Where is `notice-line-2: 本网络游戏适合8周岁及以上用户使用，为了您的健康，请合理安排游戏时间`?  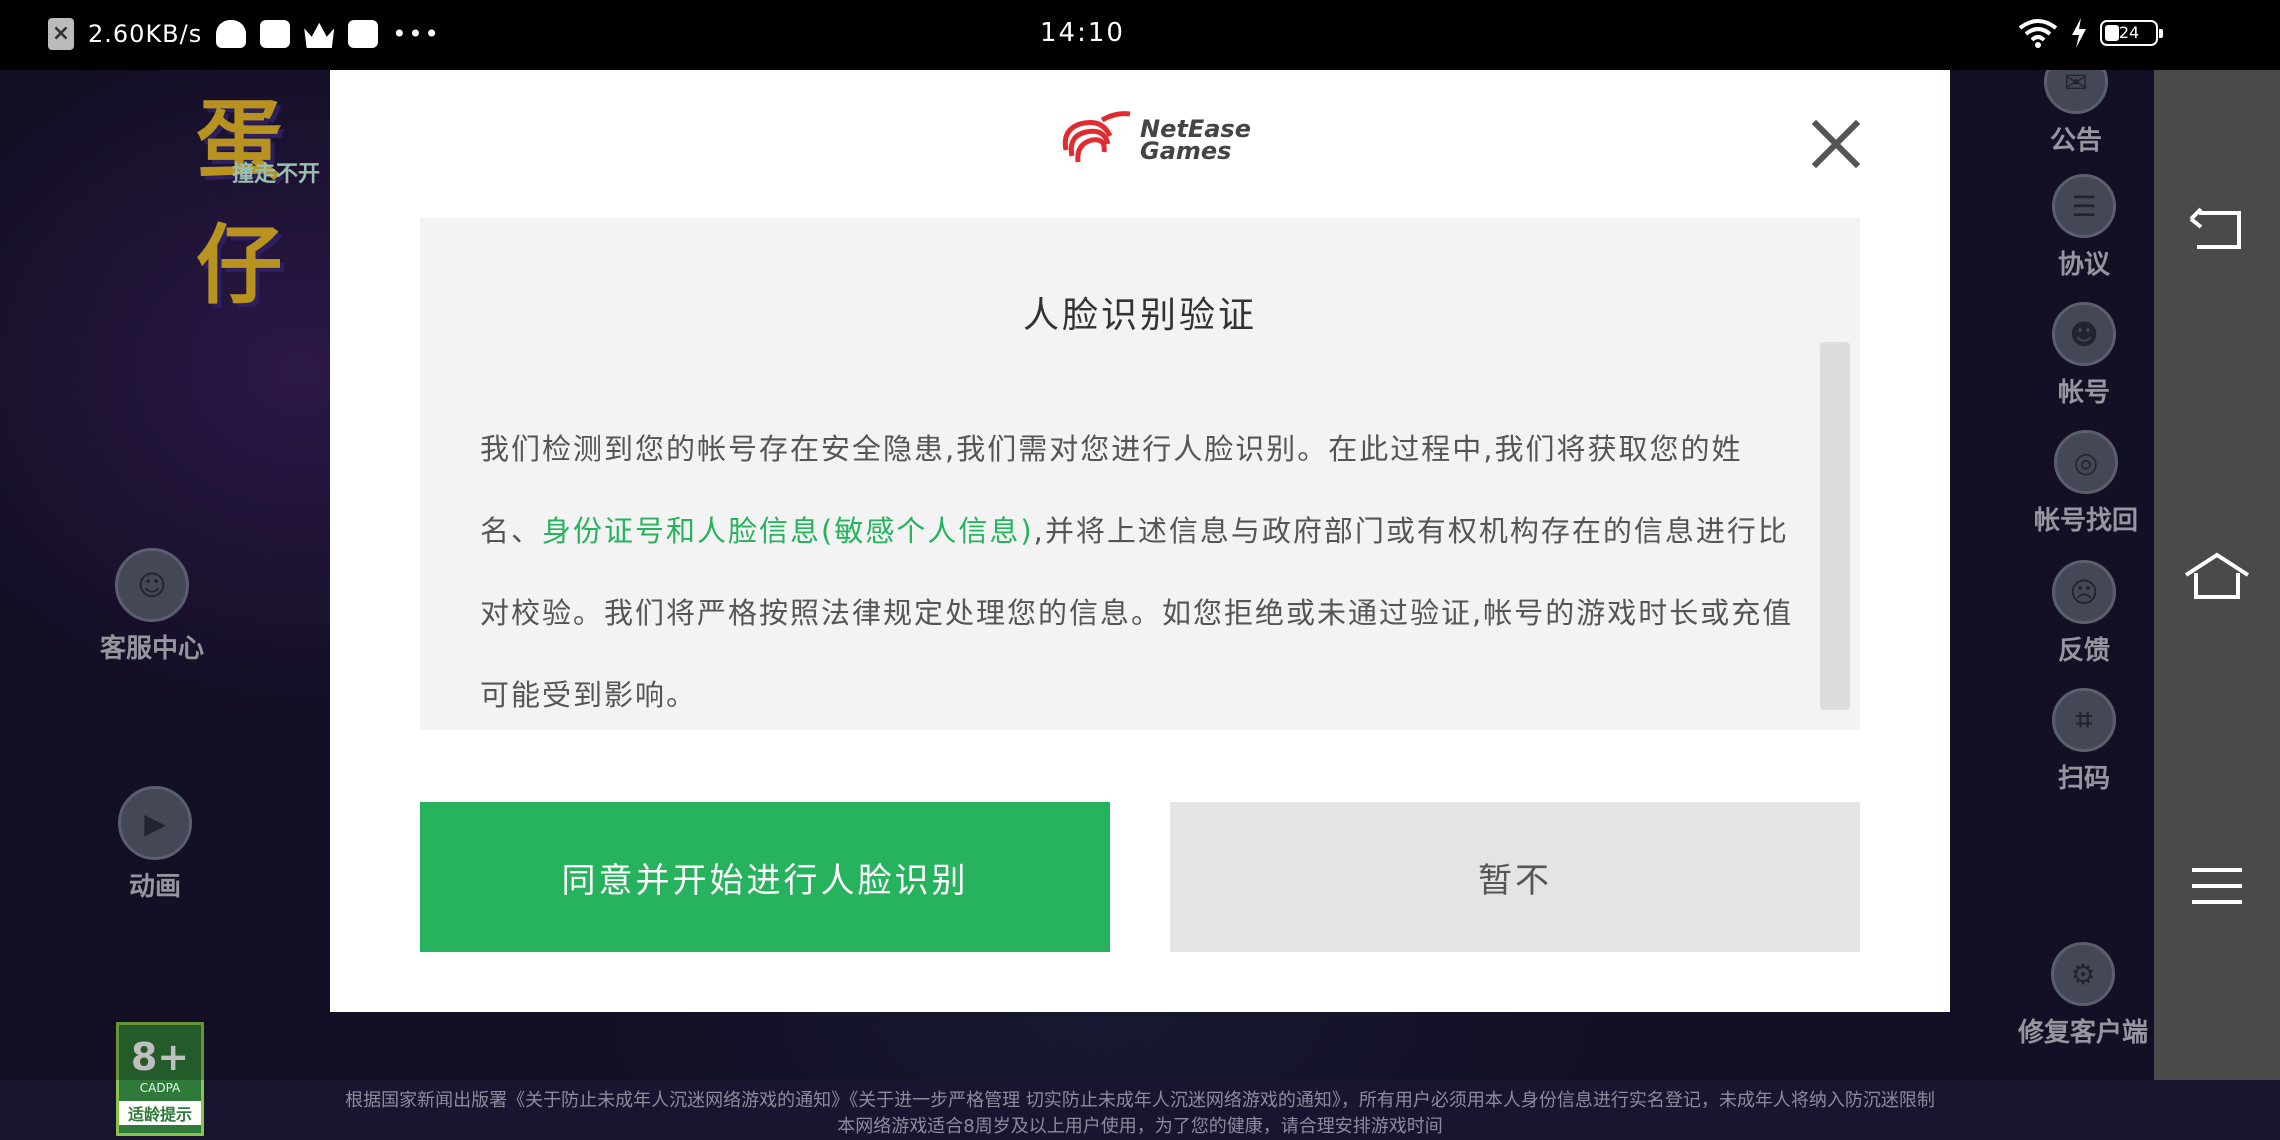 notice-line-2: 本网络游戏适合8周岁及以上用户使用，为了您的健康，请合理安排游戏时间 is located at coordinates (1140, 1126).